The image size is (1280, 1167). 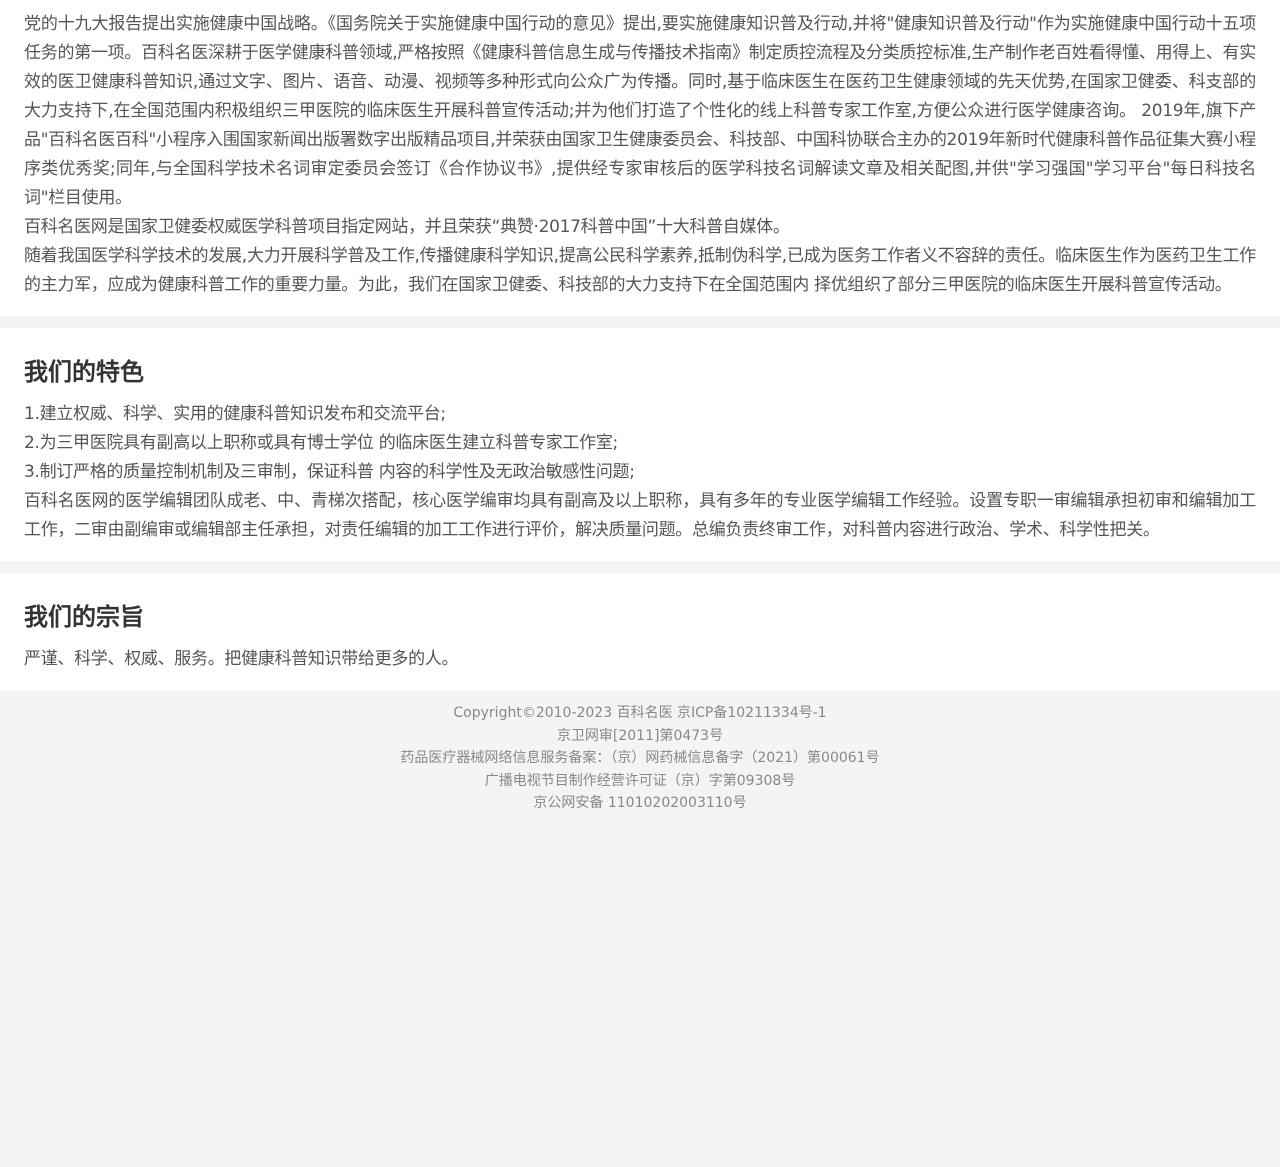 I want to click on feature-item: 3.制订严格的质量控制机制及三审制，保证科普 内容的科学性及无政治敏感性问题;, so click(x=329, y=472).